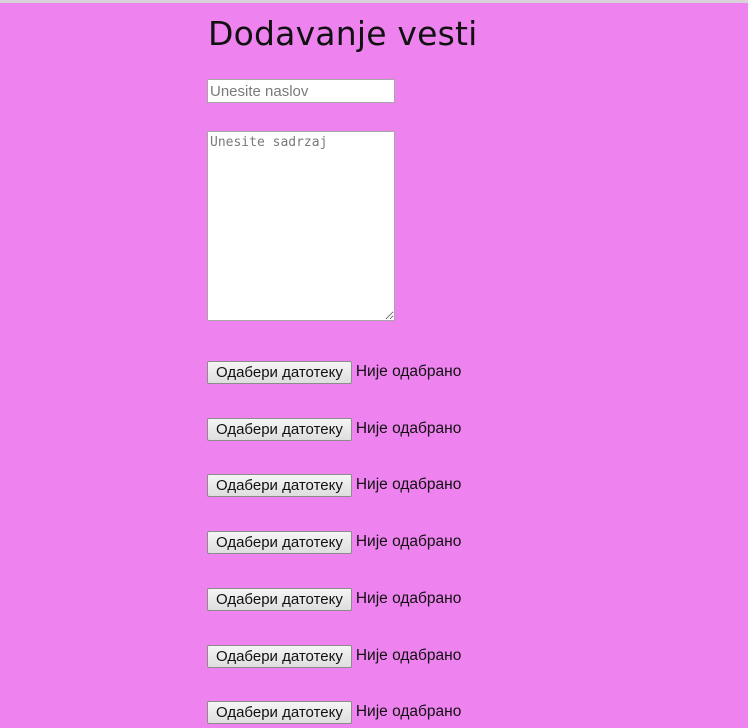 This screenshot has width=748, height=728. I want to click on page-title: Dodavanje vesti, so click(343, 33).